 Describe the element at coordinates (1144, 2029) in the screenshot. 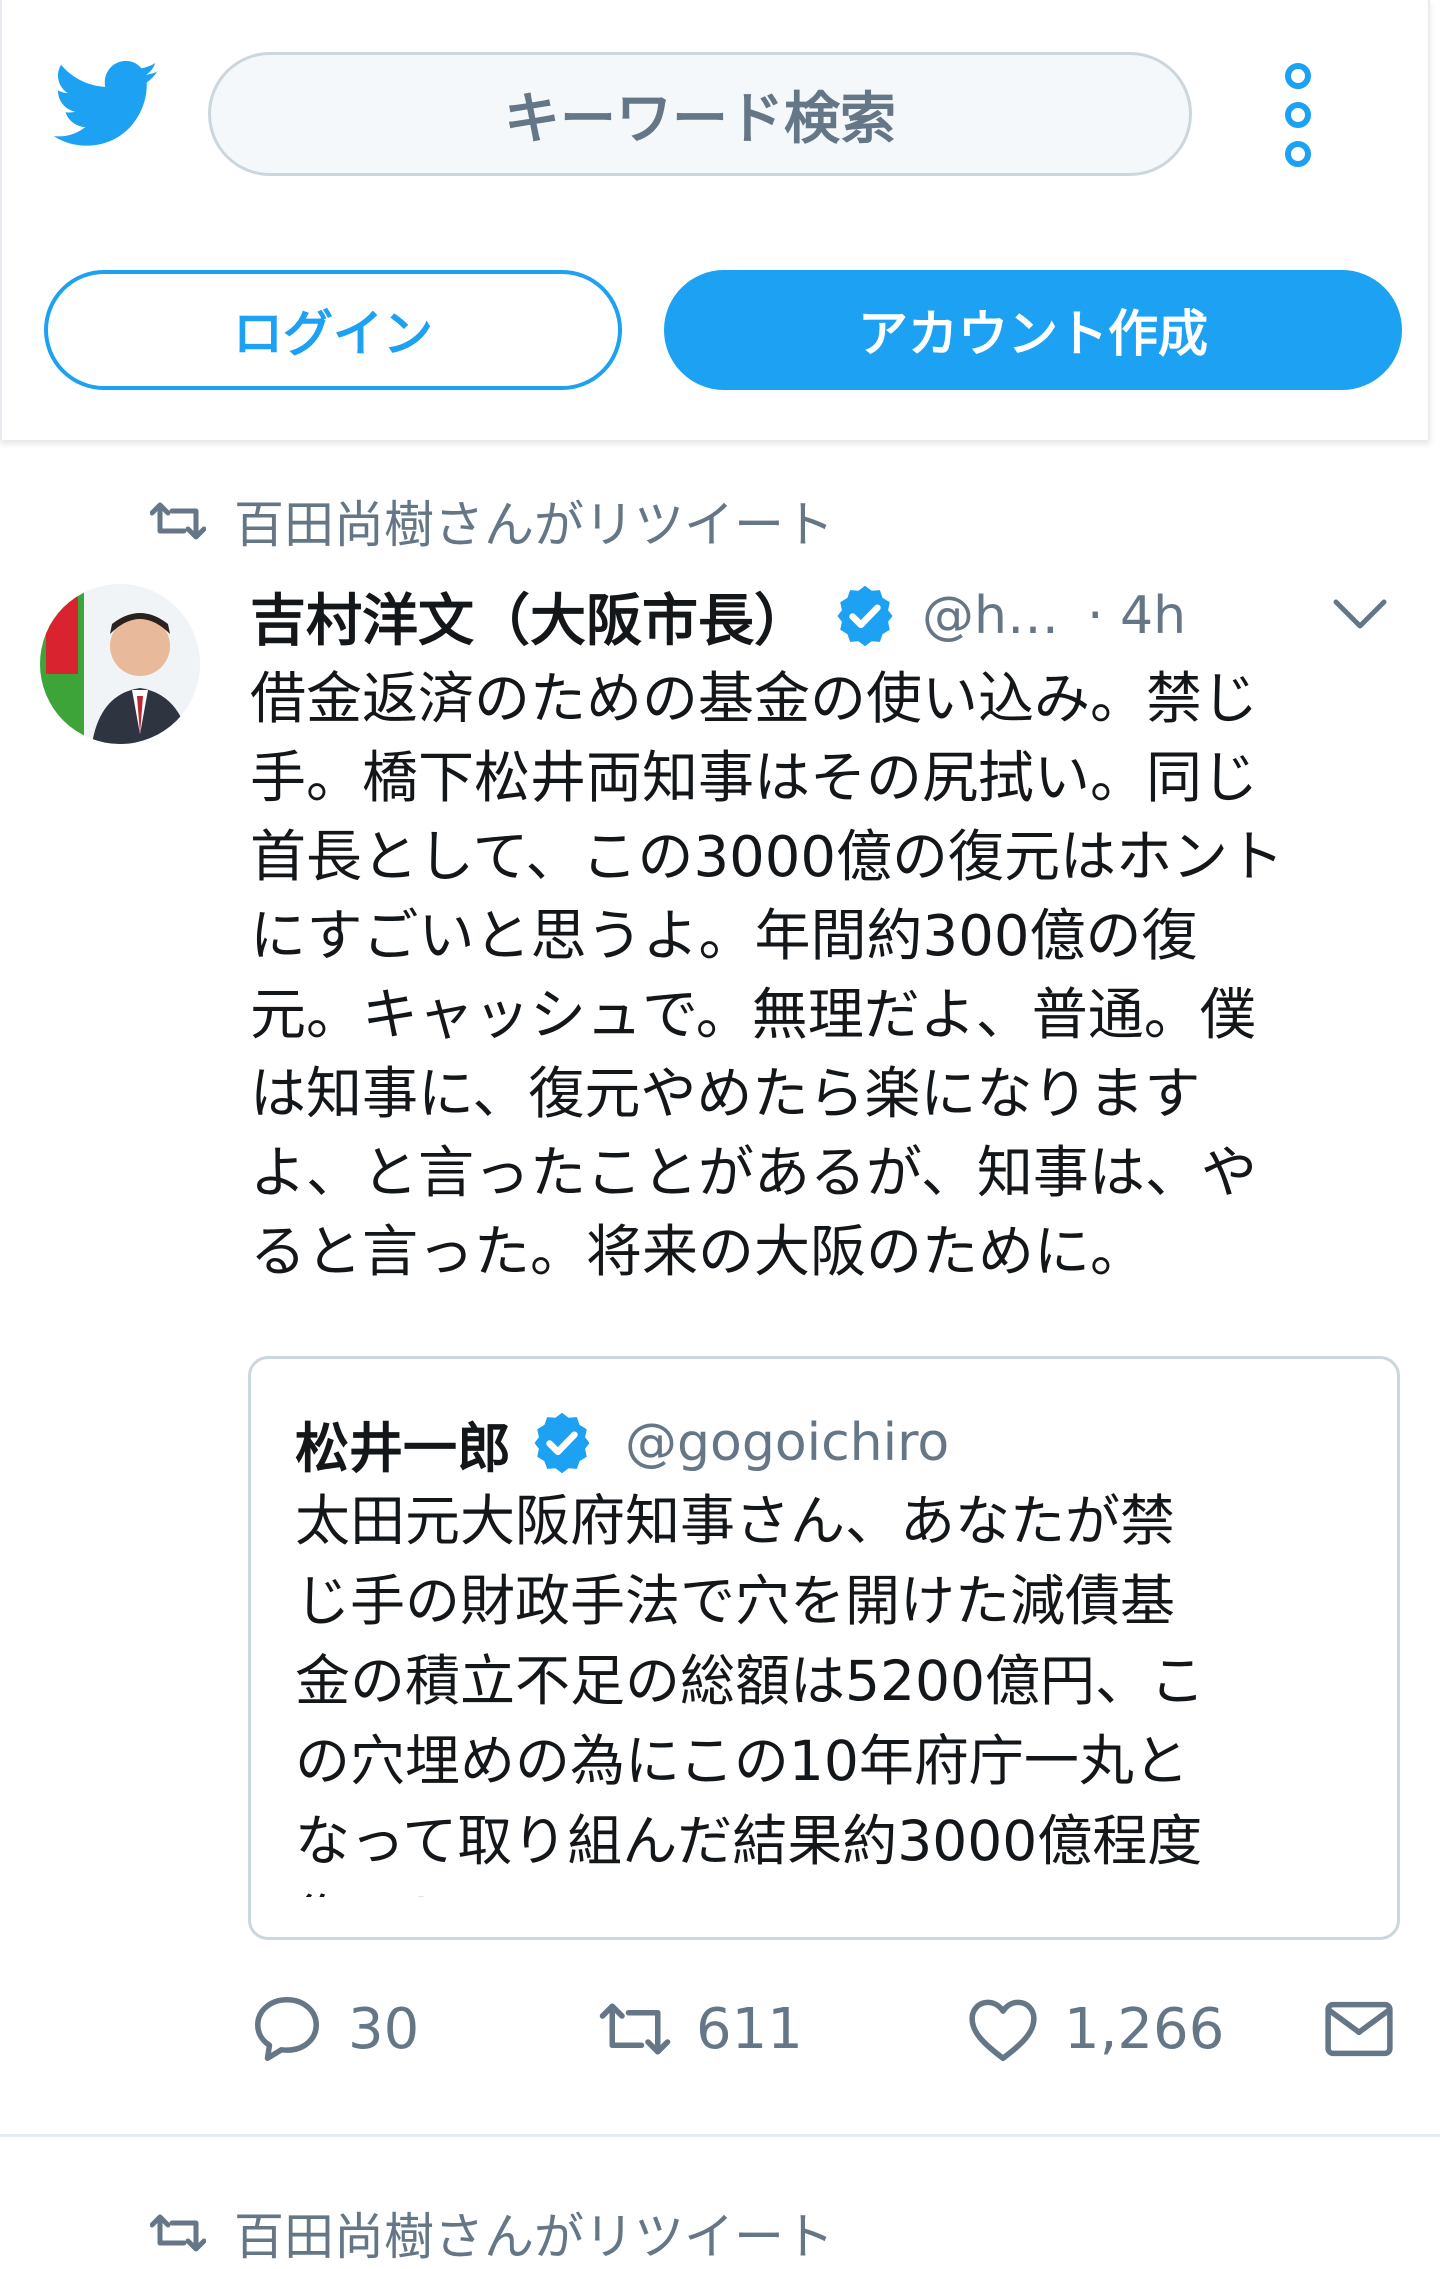

I see `like-count: 1,266` at that location.